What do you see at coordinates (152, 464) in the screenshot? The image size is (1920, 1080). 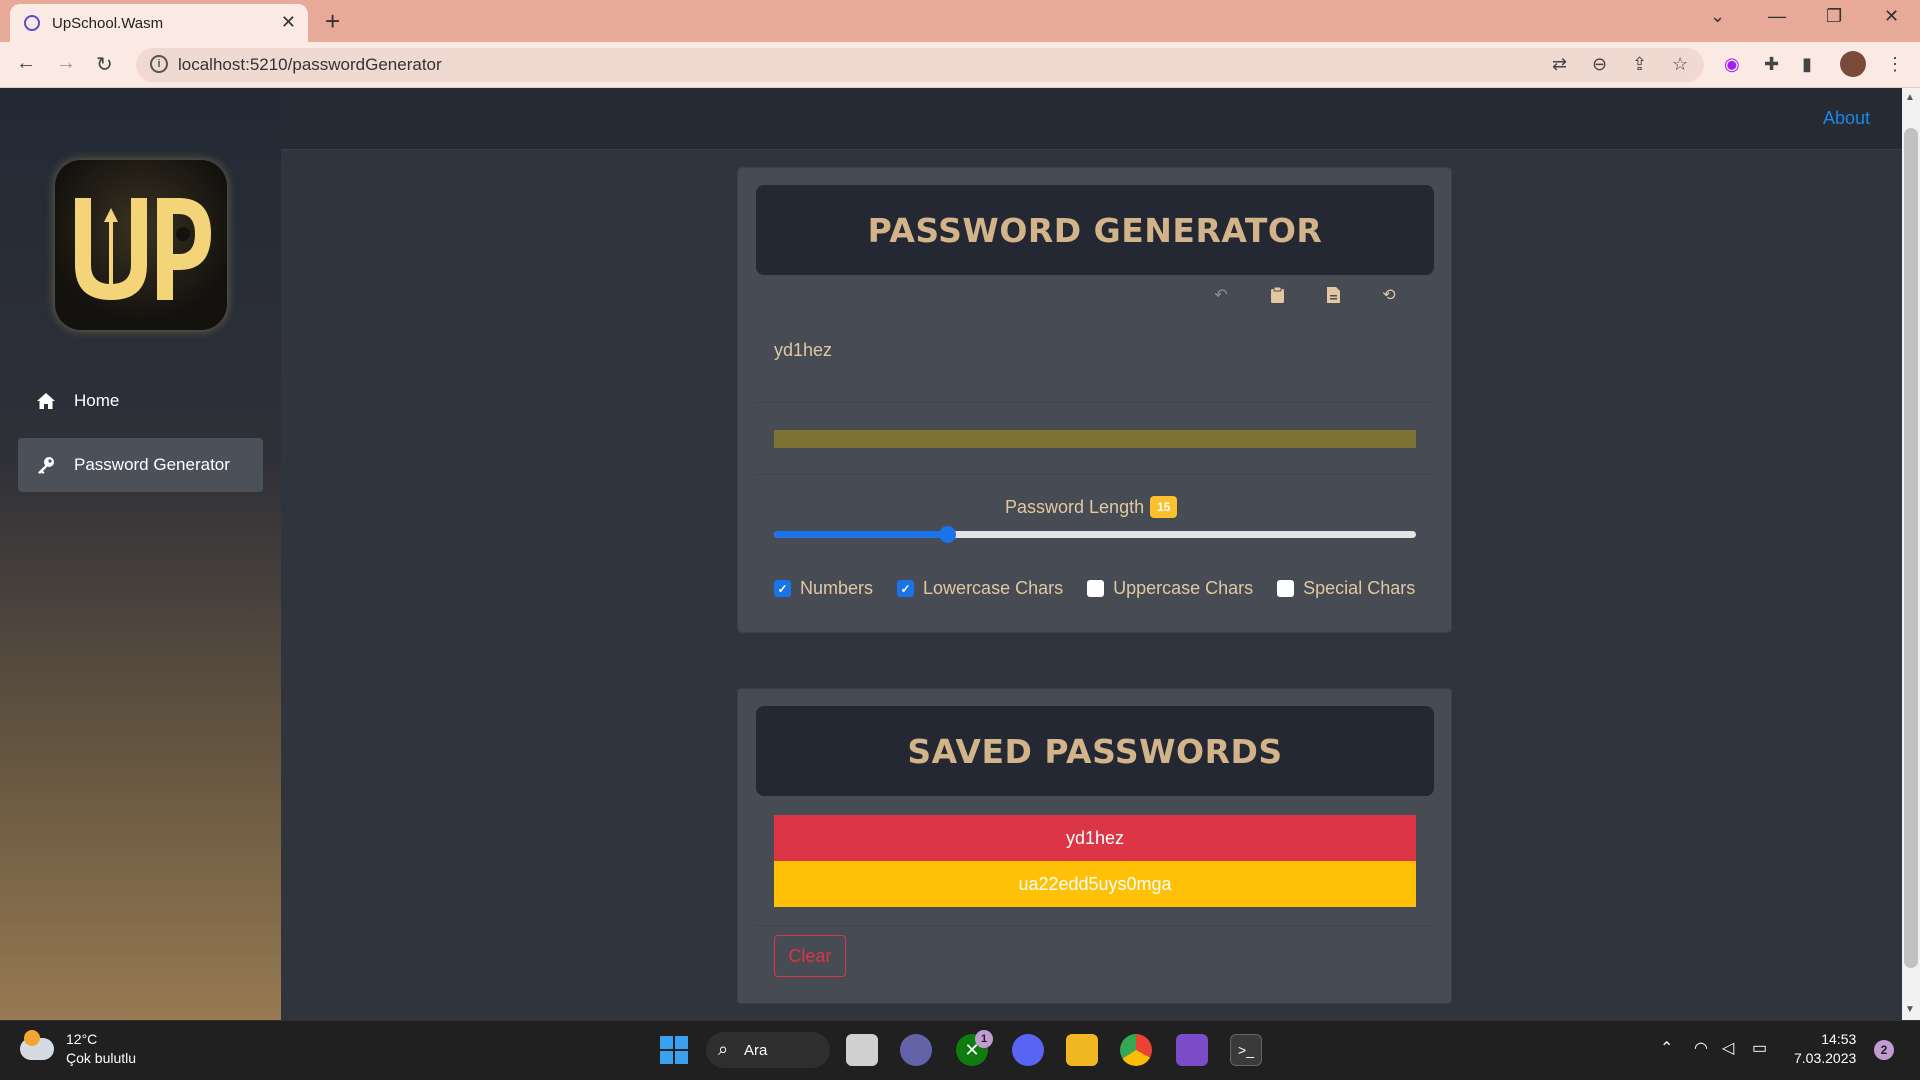 I see `sidebar-item-label: Password Generator` at bounding box center [152, 464].